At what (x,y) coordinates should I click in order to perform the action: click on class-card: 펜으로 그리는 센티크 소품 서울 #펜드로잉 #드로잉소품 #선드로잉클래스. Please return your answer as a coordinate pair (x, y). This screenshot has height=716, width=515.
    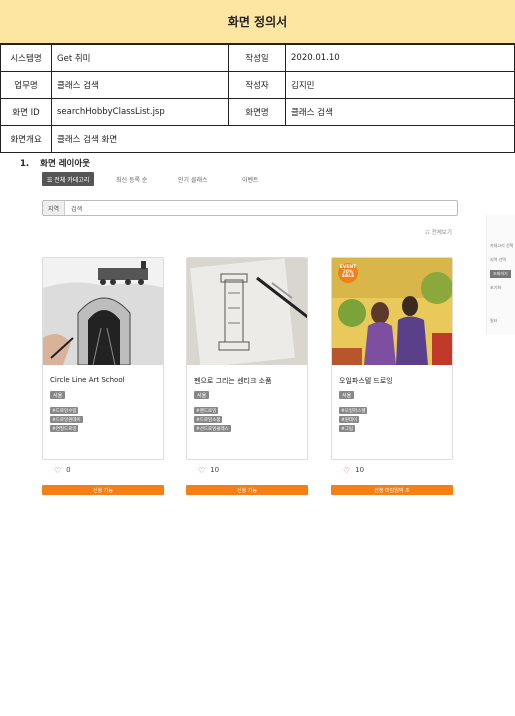
    Looking at the image, I should click on (247, 358).